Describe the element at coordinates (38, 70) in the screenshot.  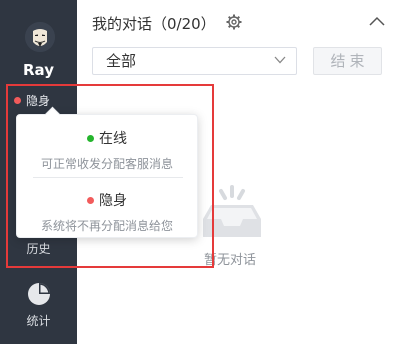
I see `user-name: Ray` at that location.